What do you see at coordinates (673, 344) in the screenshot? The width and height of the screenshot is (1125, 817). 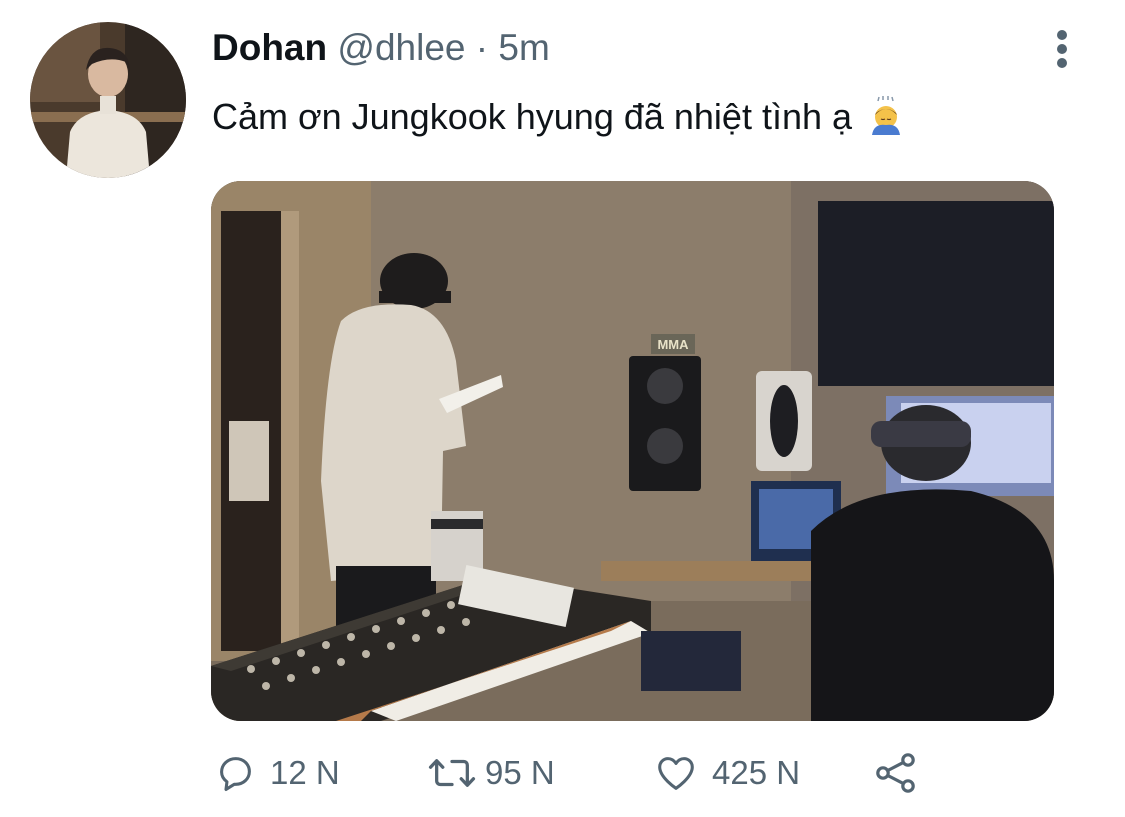 I see `award-label: MMA` at bounding box center [673, 344].